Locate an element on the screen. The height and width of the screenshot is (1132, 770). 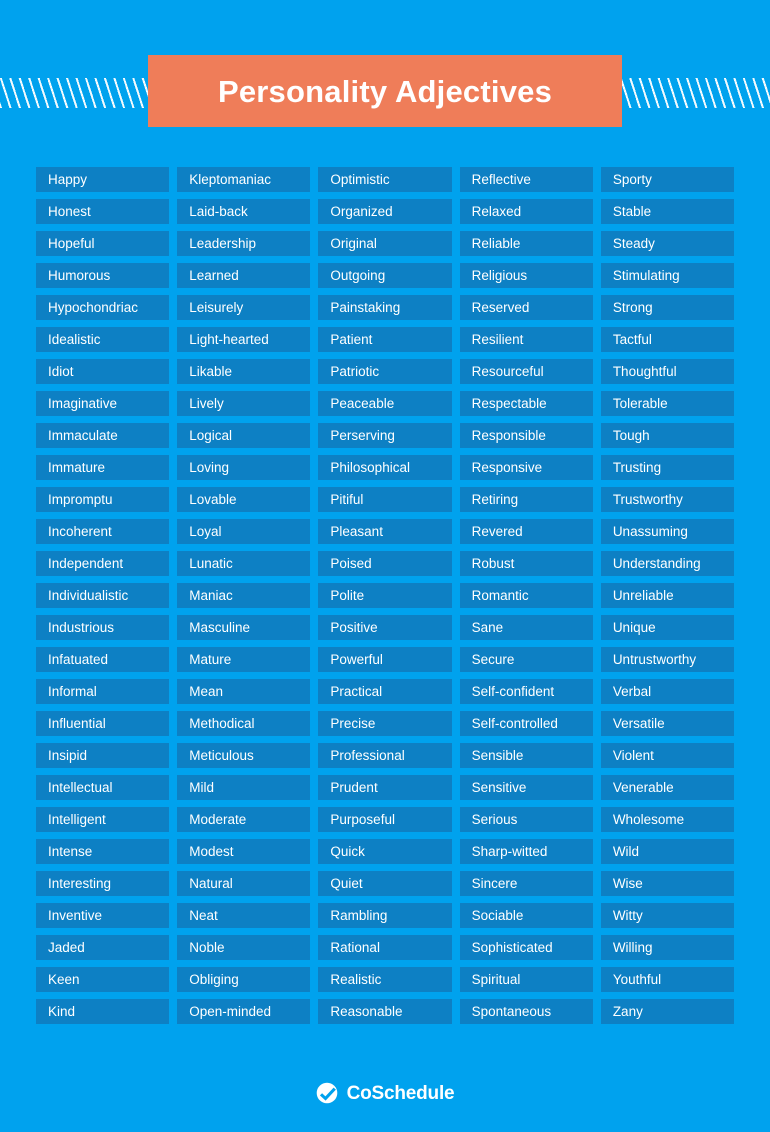
adjective-cell: Violent is located at coordinates (667, 755).